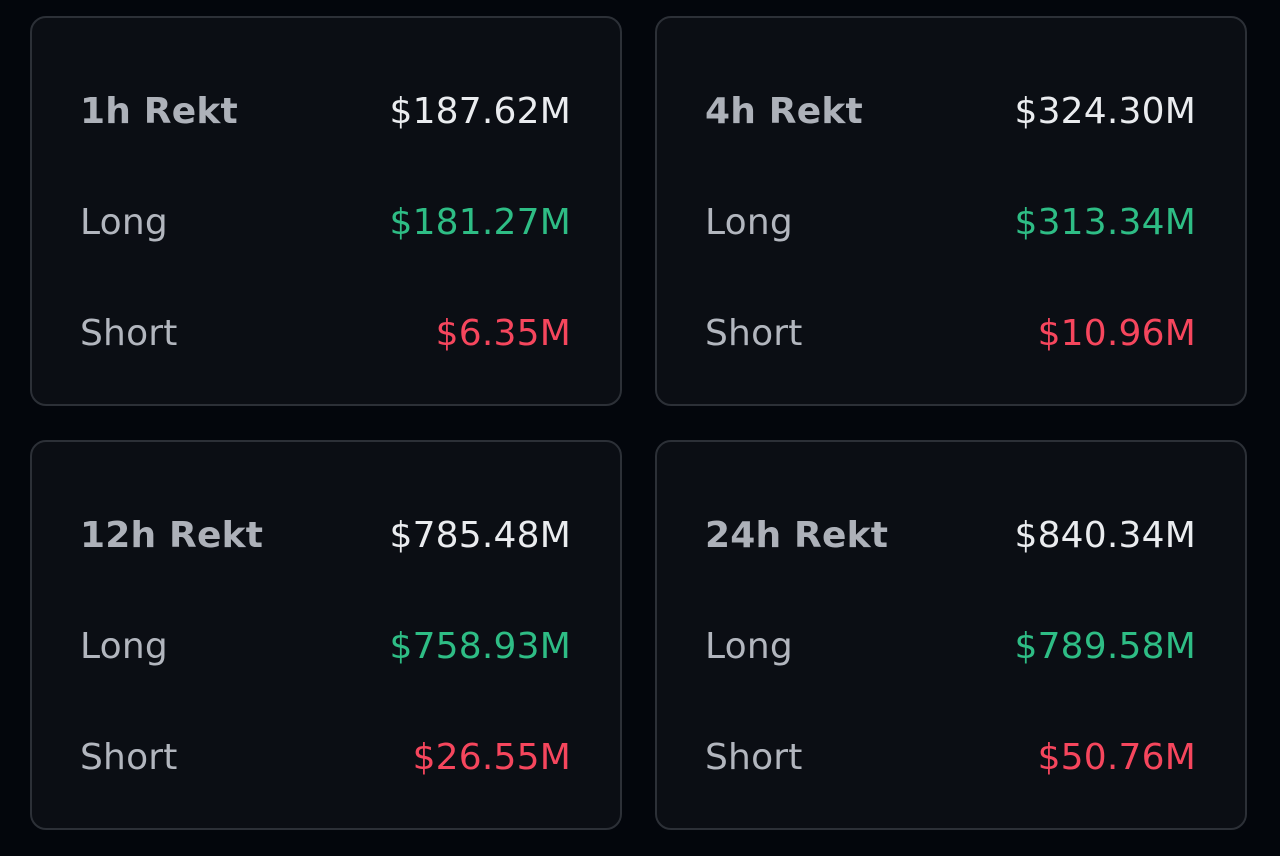 The width and height of the screenshot is (1280, 856). I want to click on short-value: $26.55M, so click(491, 757).